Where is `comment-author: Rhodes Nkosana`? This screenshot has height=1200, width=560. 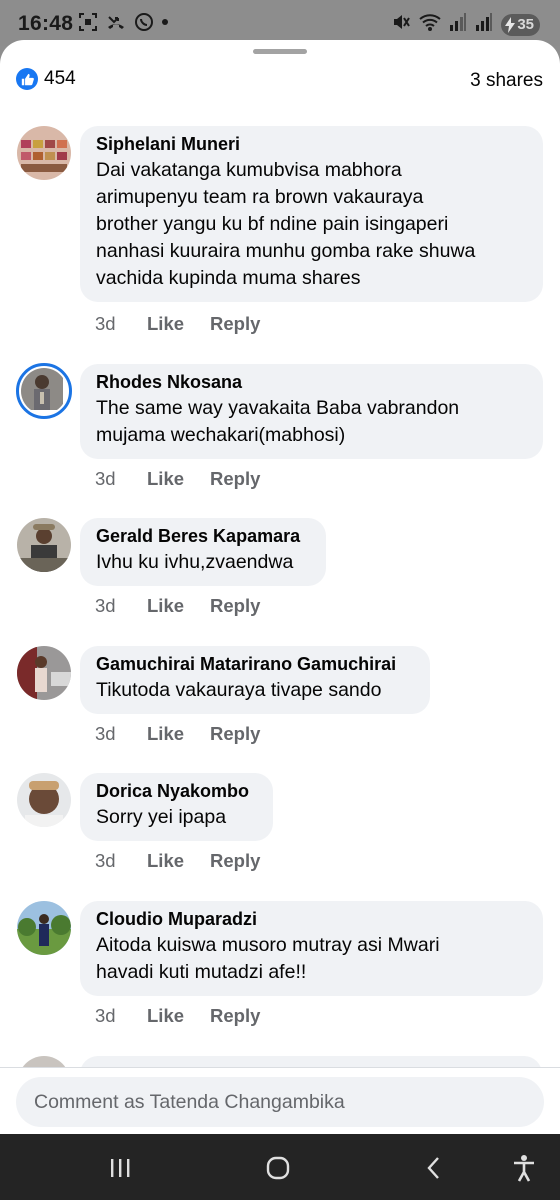 comment-author: Rhodes Nkosana is located at coordinates (311, 382).